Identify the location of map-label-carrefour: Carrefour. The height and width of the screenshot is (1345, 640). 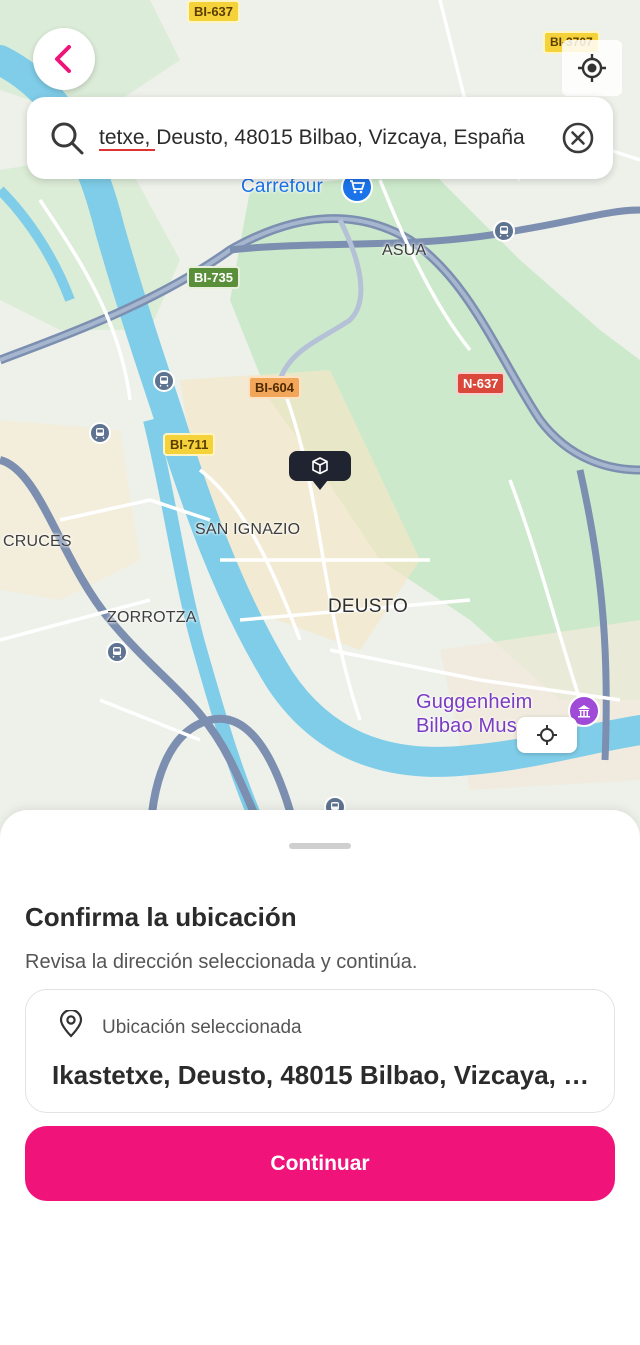
(282, 187).